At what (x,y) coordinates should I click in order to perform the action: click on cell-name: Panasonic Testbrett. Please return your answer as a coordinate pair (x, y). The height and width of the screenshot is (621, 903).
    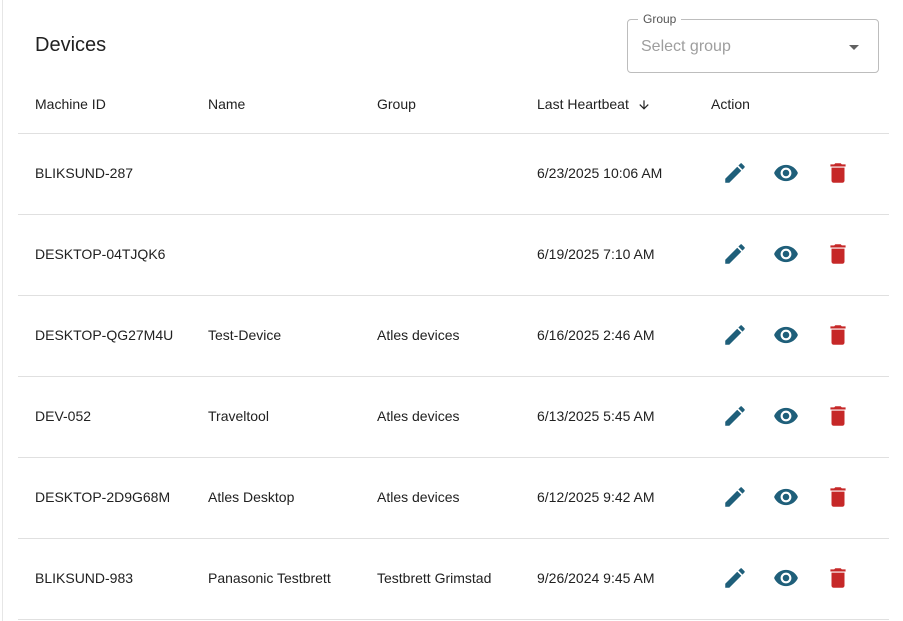
    Looking at the image, I should click on (269, 578).